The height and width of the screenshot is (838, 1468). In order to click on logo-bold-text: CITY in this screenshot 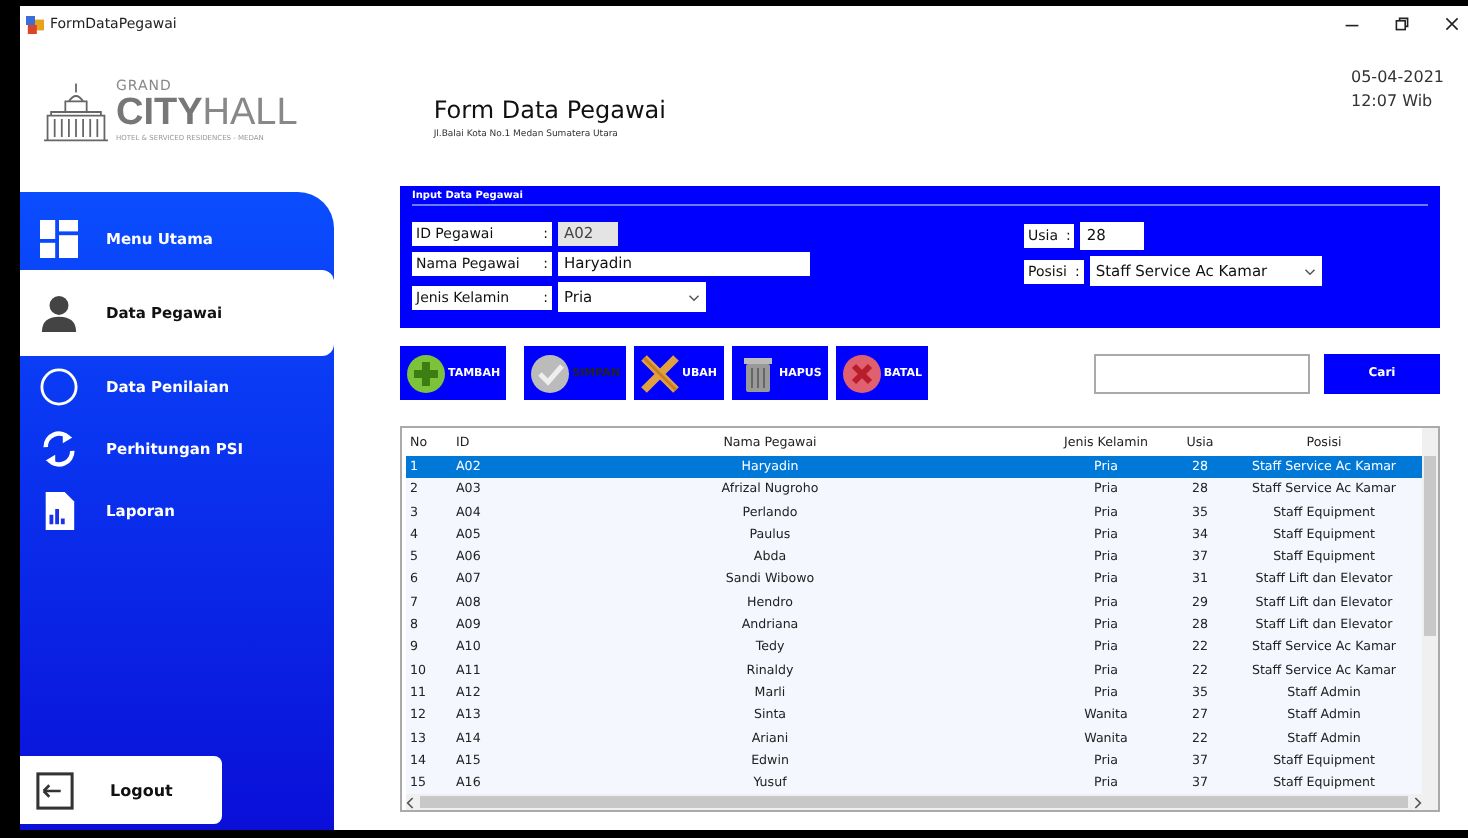, I will do `click(159, 114)`.